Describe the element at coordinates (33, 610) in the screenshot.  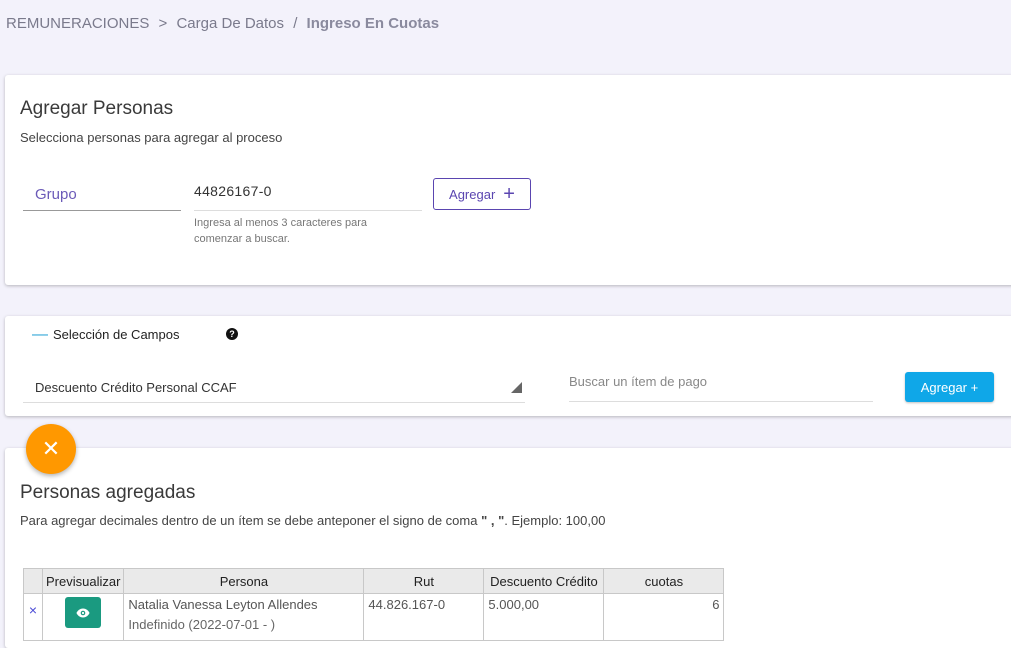
I see `delete-row-icon: ×` at that location.